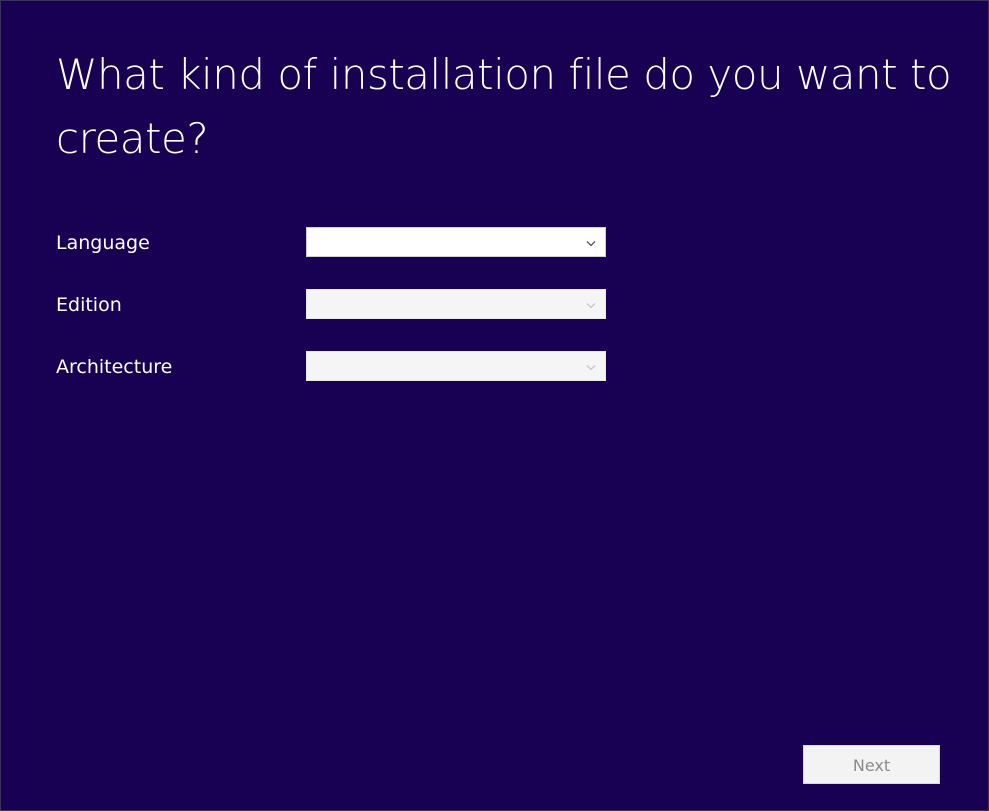  Describe the element at coordinates (871, 764) in the screenshot. I see `next-button: Next` at that location.